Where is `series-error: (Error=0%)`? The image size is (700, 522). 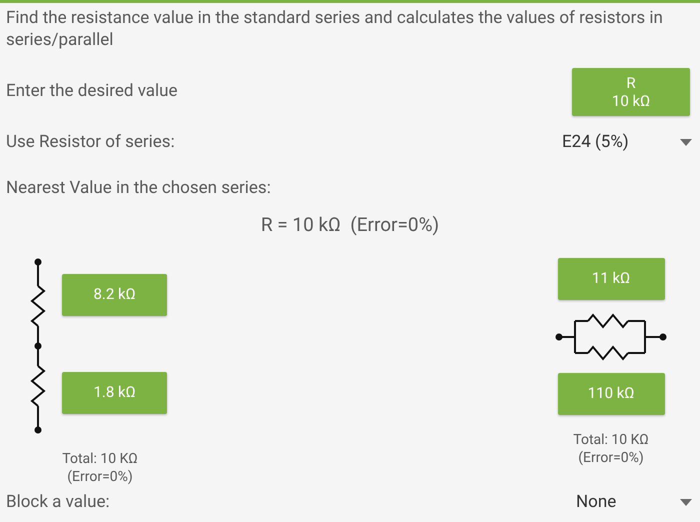
series-error: (Error=0%) is located at coordinates (100, 477).